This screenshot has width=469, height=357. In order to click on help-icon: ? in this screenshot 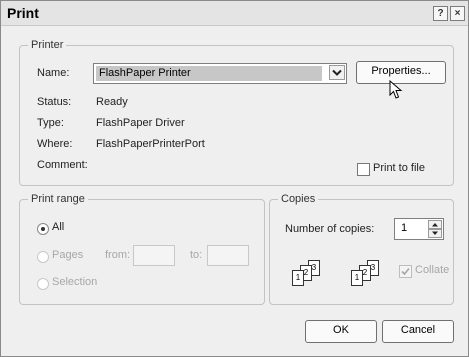, I will do `click(440, 13)`.